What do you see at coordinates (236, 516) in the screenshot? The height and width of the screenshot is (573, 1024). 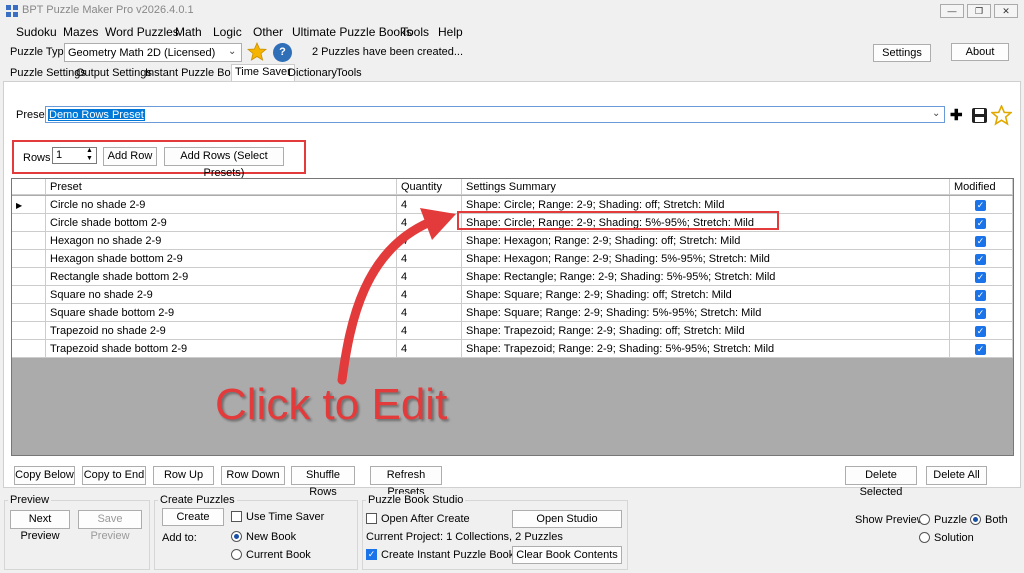 I see `use-time-saver-checkbox` at bounding box center [236, 516].